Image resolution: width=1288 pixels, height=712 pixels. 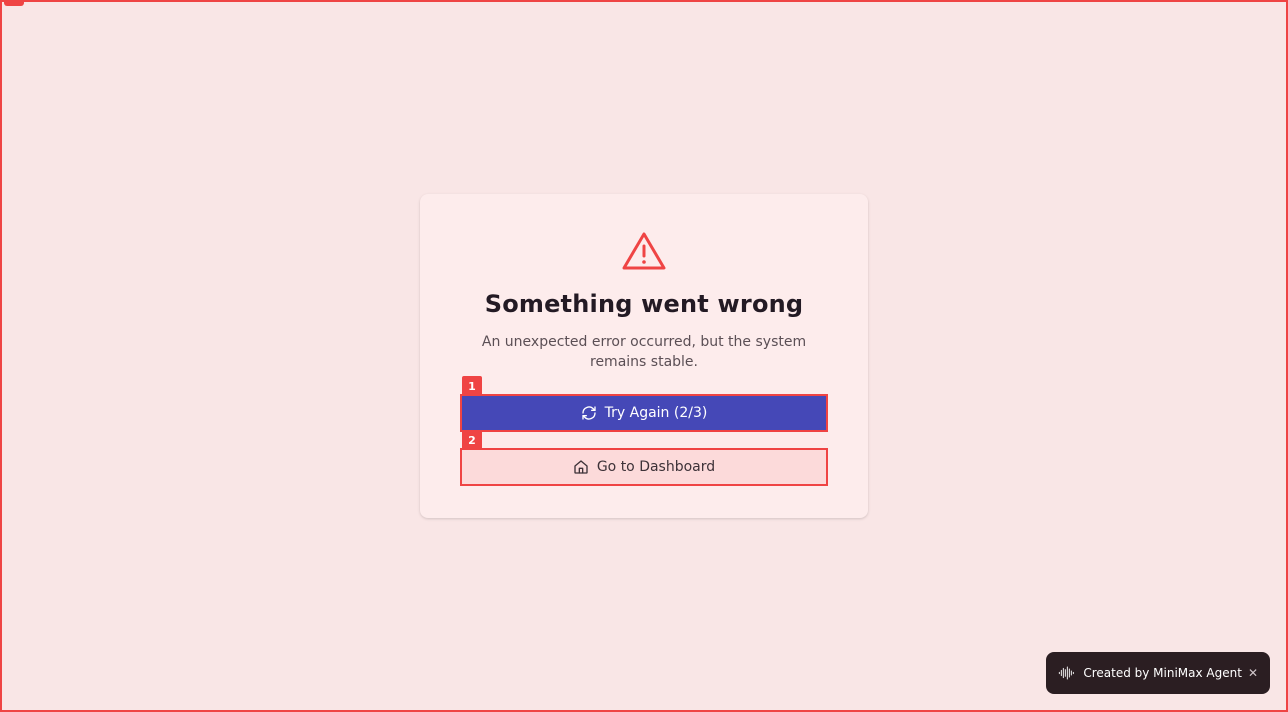 I want to click on element-badge-1: 1, so click(x=472, y=386).